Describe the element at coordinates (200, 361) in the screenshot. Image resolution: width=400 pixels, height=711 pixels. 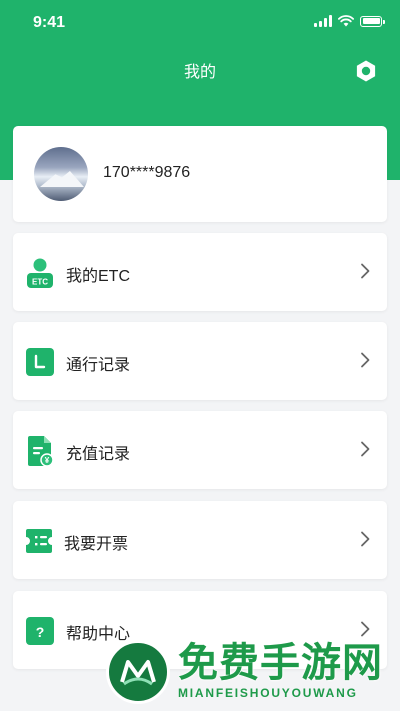
I see `menu-item-pass-records: 通行记录` at that location.